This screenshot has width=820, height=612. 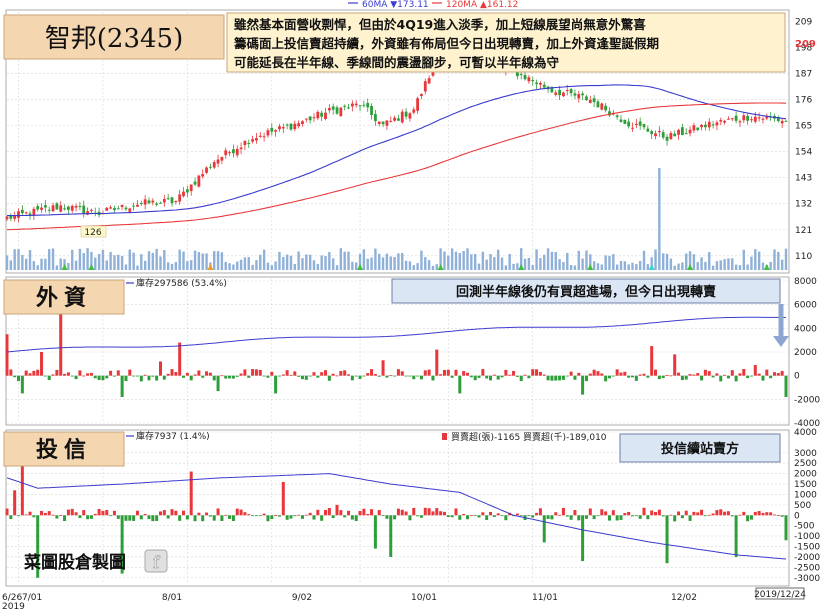 I want to click on x-tick-label: 8/01, so click(x=172, y=598).